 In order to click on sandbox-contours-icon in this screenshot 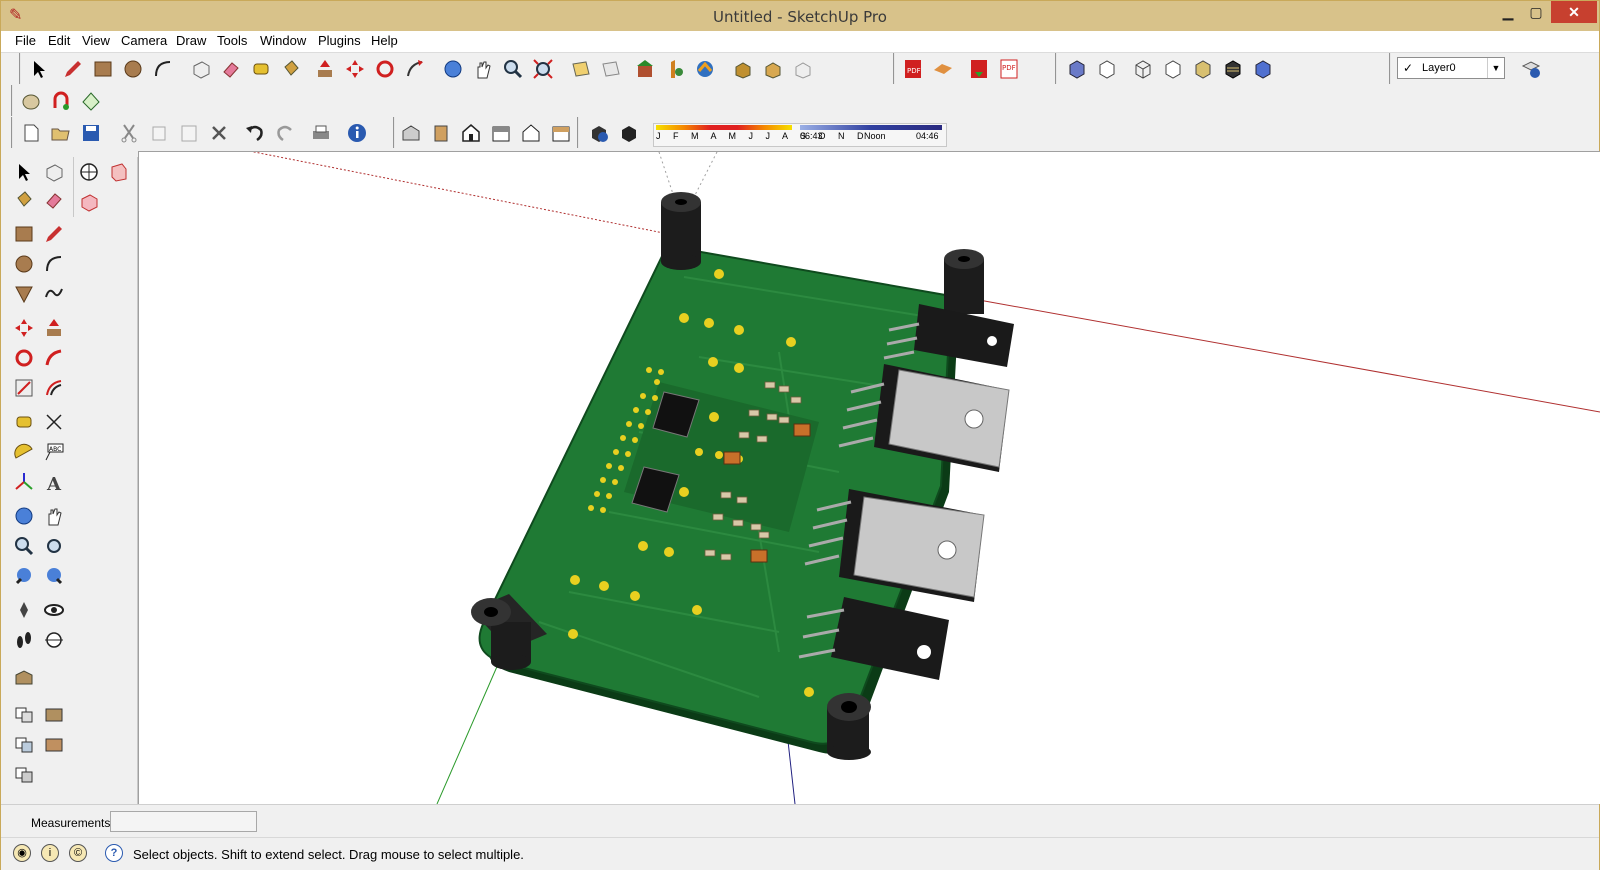, I will do `click(31, 101)`.